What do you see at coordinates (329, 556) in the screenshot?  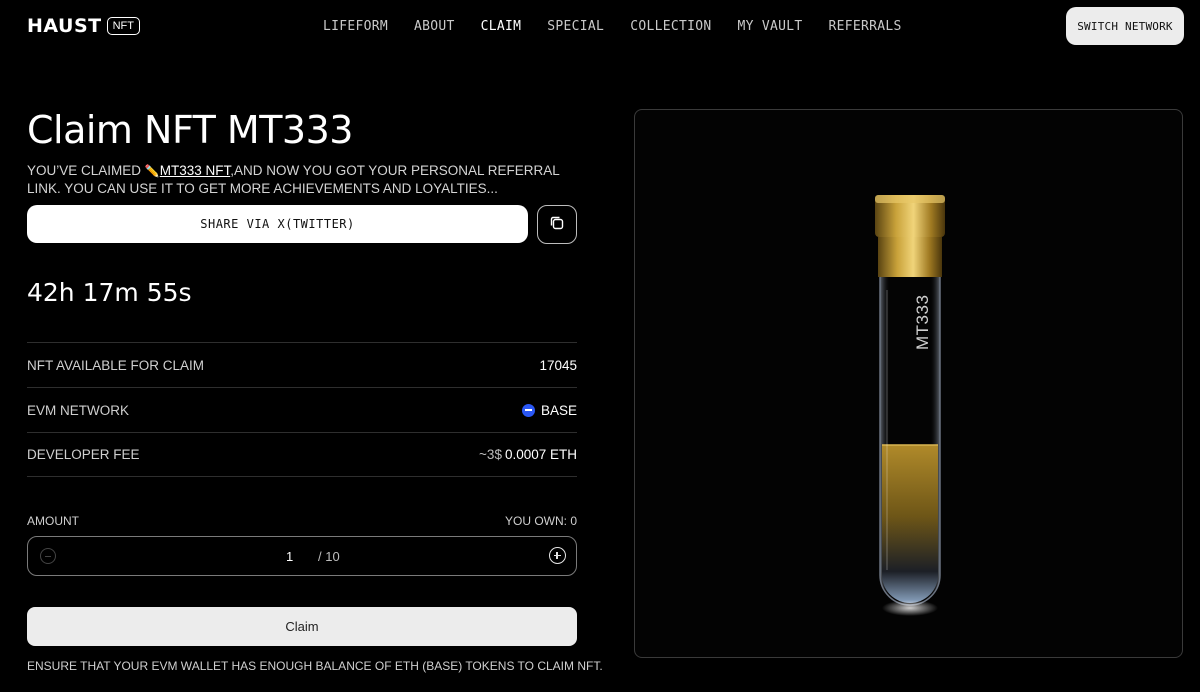 I see `quantity-max: / 10` at bounding box center [329, 556].